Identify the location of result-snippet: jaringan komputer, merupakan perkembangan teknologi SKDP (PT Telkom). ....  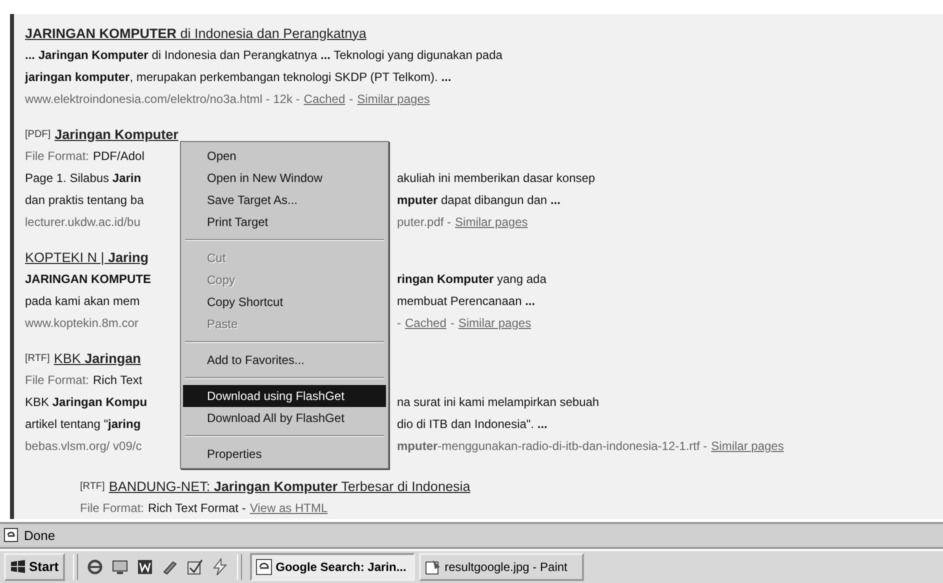
(238, 77).